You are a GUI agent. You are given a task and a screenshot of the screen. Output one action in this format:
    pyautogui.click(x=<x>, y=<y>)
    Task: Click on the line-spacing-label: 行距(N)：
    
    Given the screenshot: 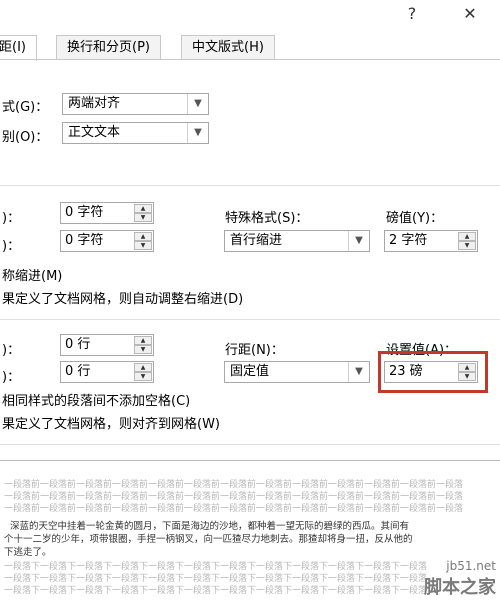 What is the action you would take?
    pyautogui.click(x=254, y=350)
    